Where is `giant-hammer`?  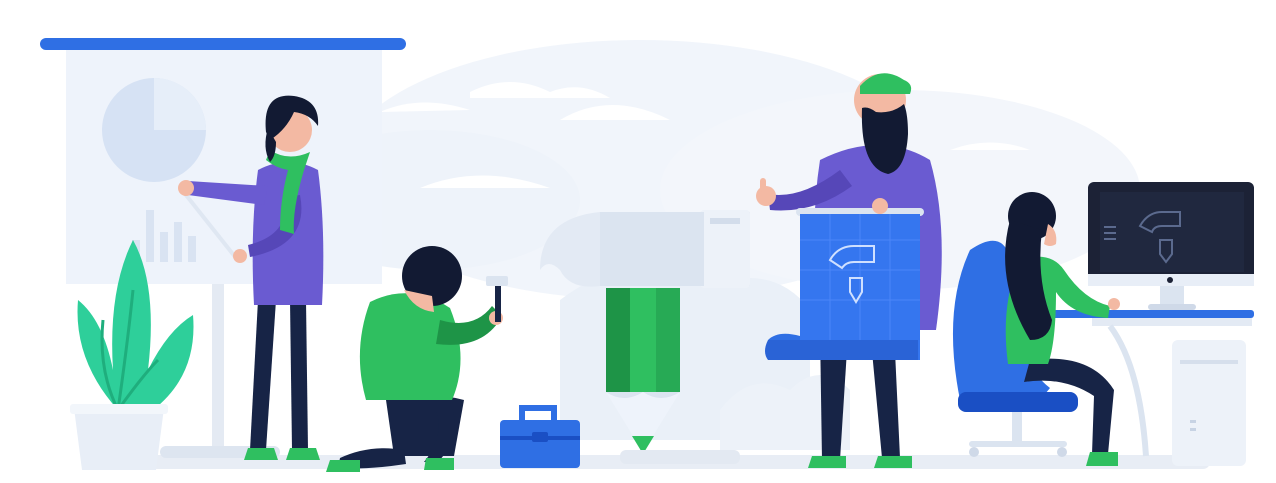
giant-hammer is located at coordinates (645, 249).